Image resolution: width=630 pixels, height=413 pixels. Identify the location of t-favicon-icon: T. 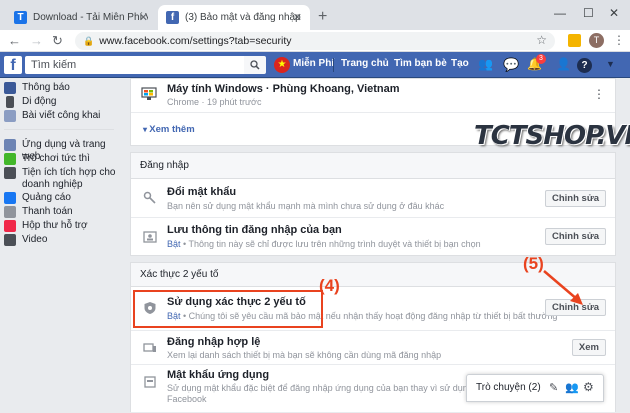
(20, 17).